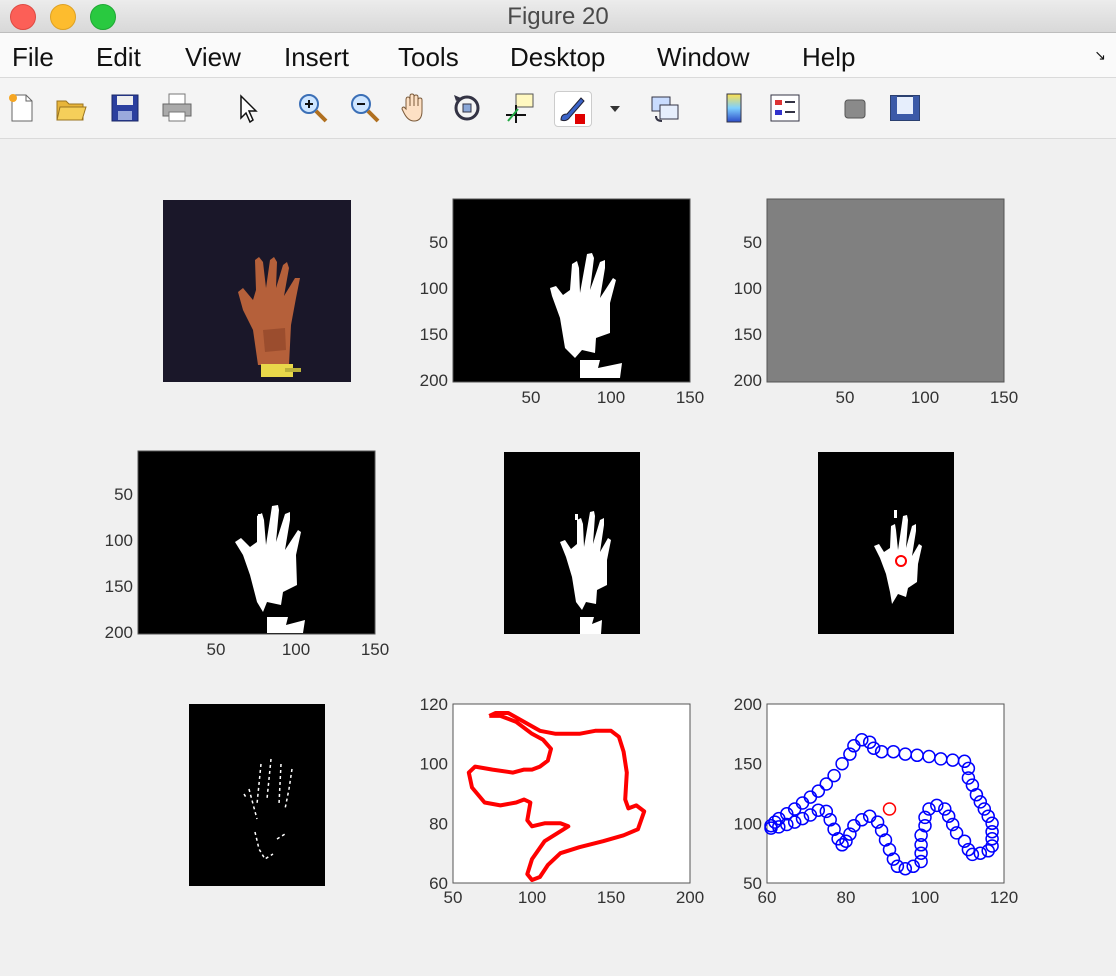 The height and width of the screenshot is (976, 1116). I want to click on zoom-in-icon, so click(313, 108).